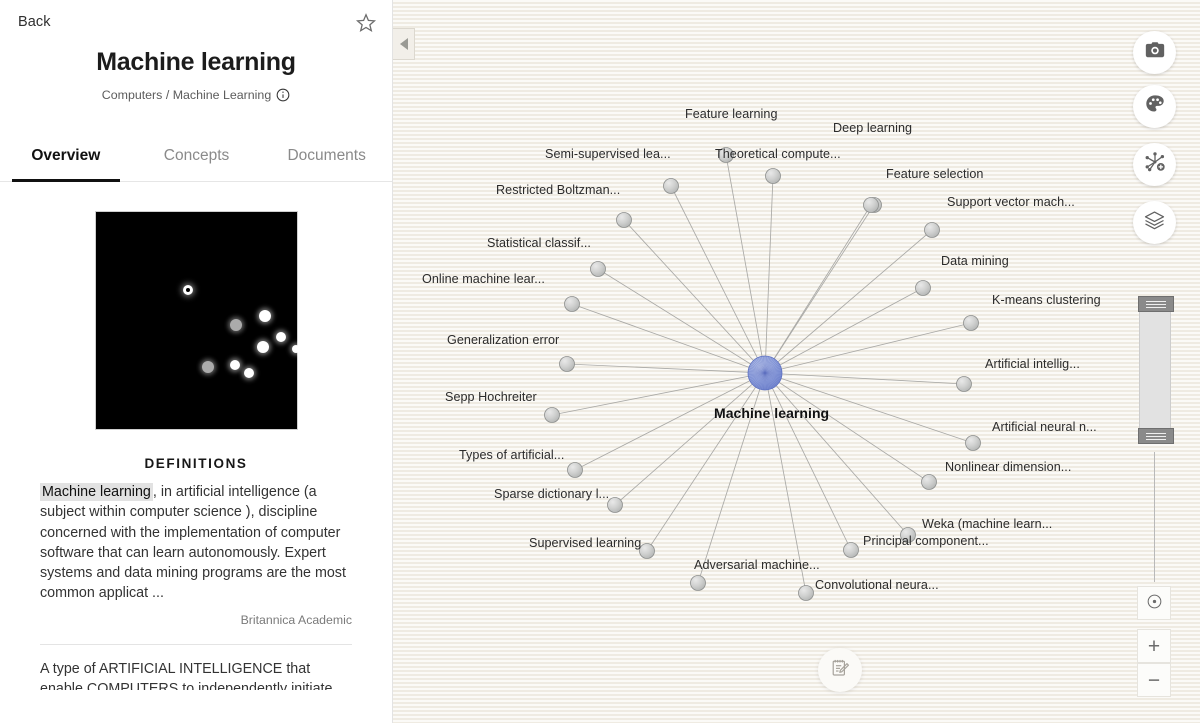 The image size is (1200, 723). What do you see at coordinates (765, 373) in the screenshot?
I see `center-node-group` at bounding box center [765, 373].